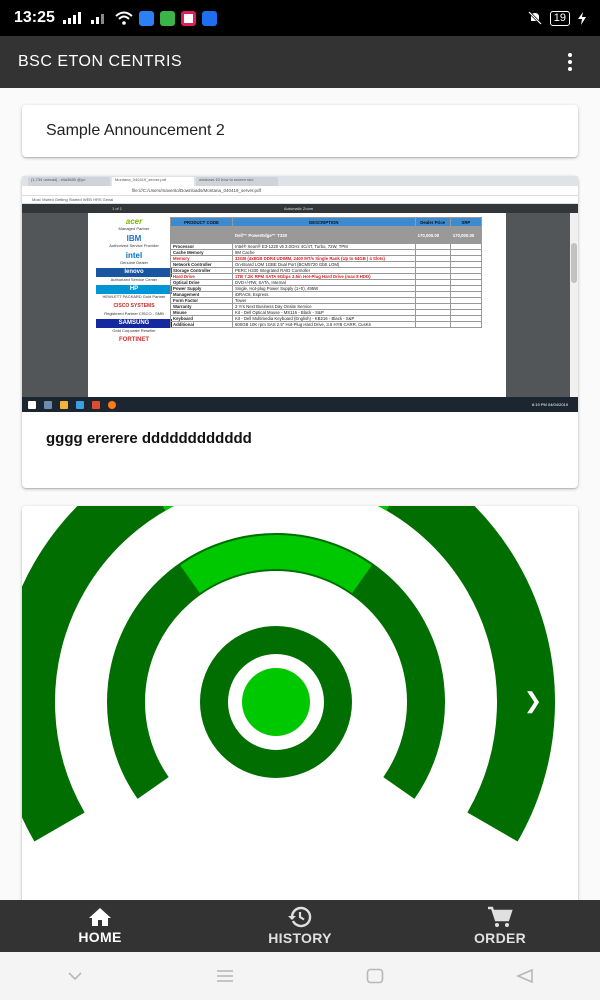  I want to click on system-navigation, so click(300, 976).